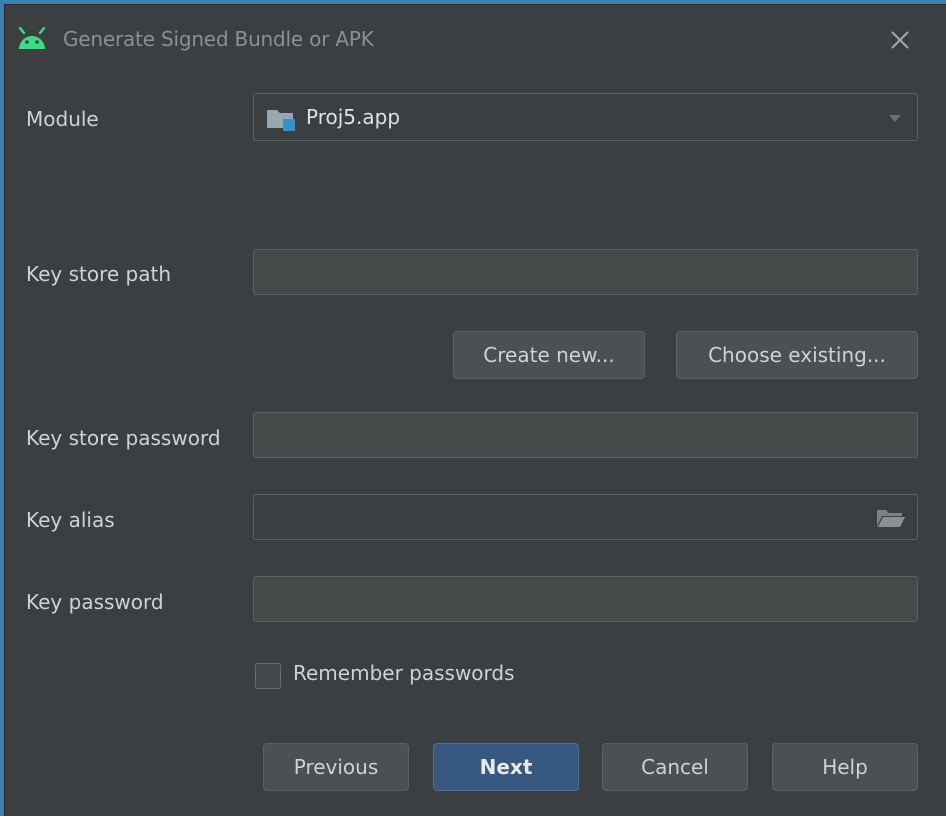 This screenshot has width=946, height=816. Describe the element at coordinates (99, 274) in the screenshot. I see `key-store-path-label: Key store path` at that location.